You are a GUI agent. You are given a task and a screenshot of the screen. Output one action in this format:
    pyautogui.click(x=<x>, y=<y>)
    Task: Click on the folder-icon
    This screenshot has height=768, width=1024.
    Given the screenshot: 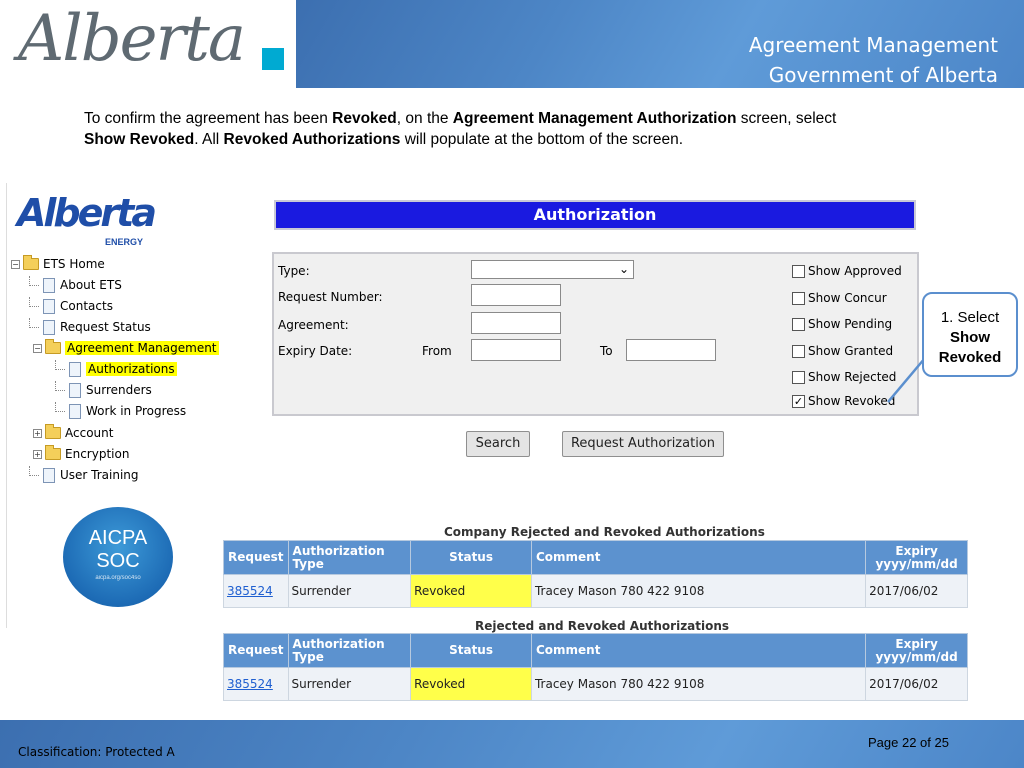 What is the action you would take?
    pyautogui.click(x=53, y=452)
    